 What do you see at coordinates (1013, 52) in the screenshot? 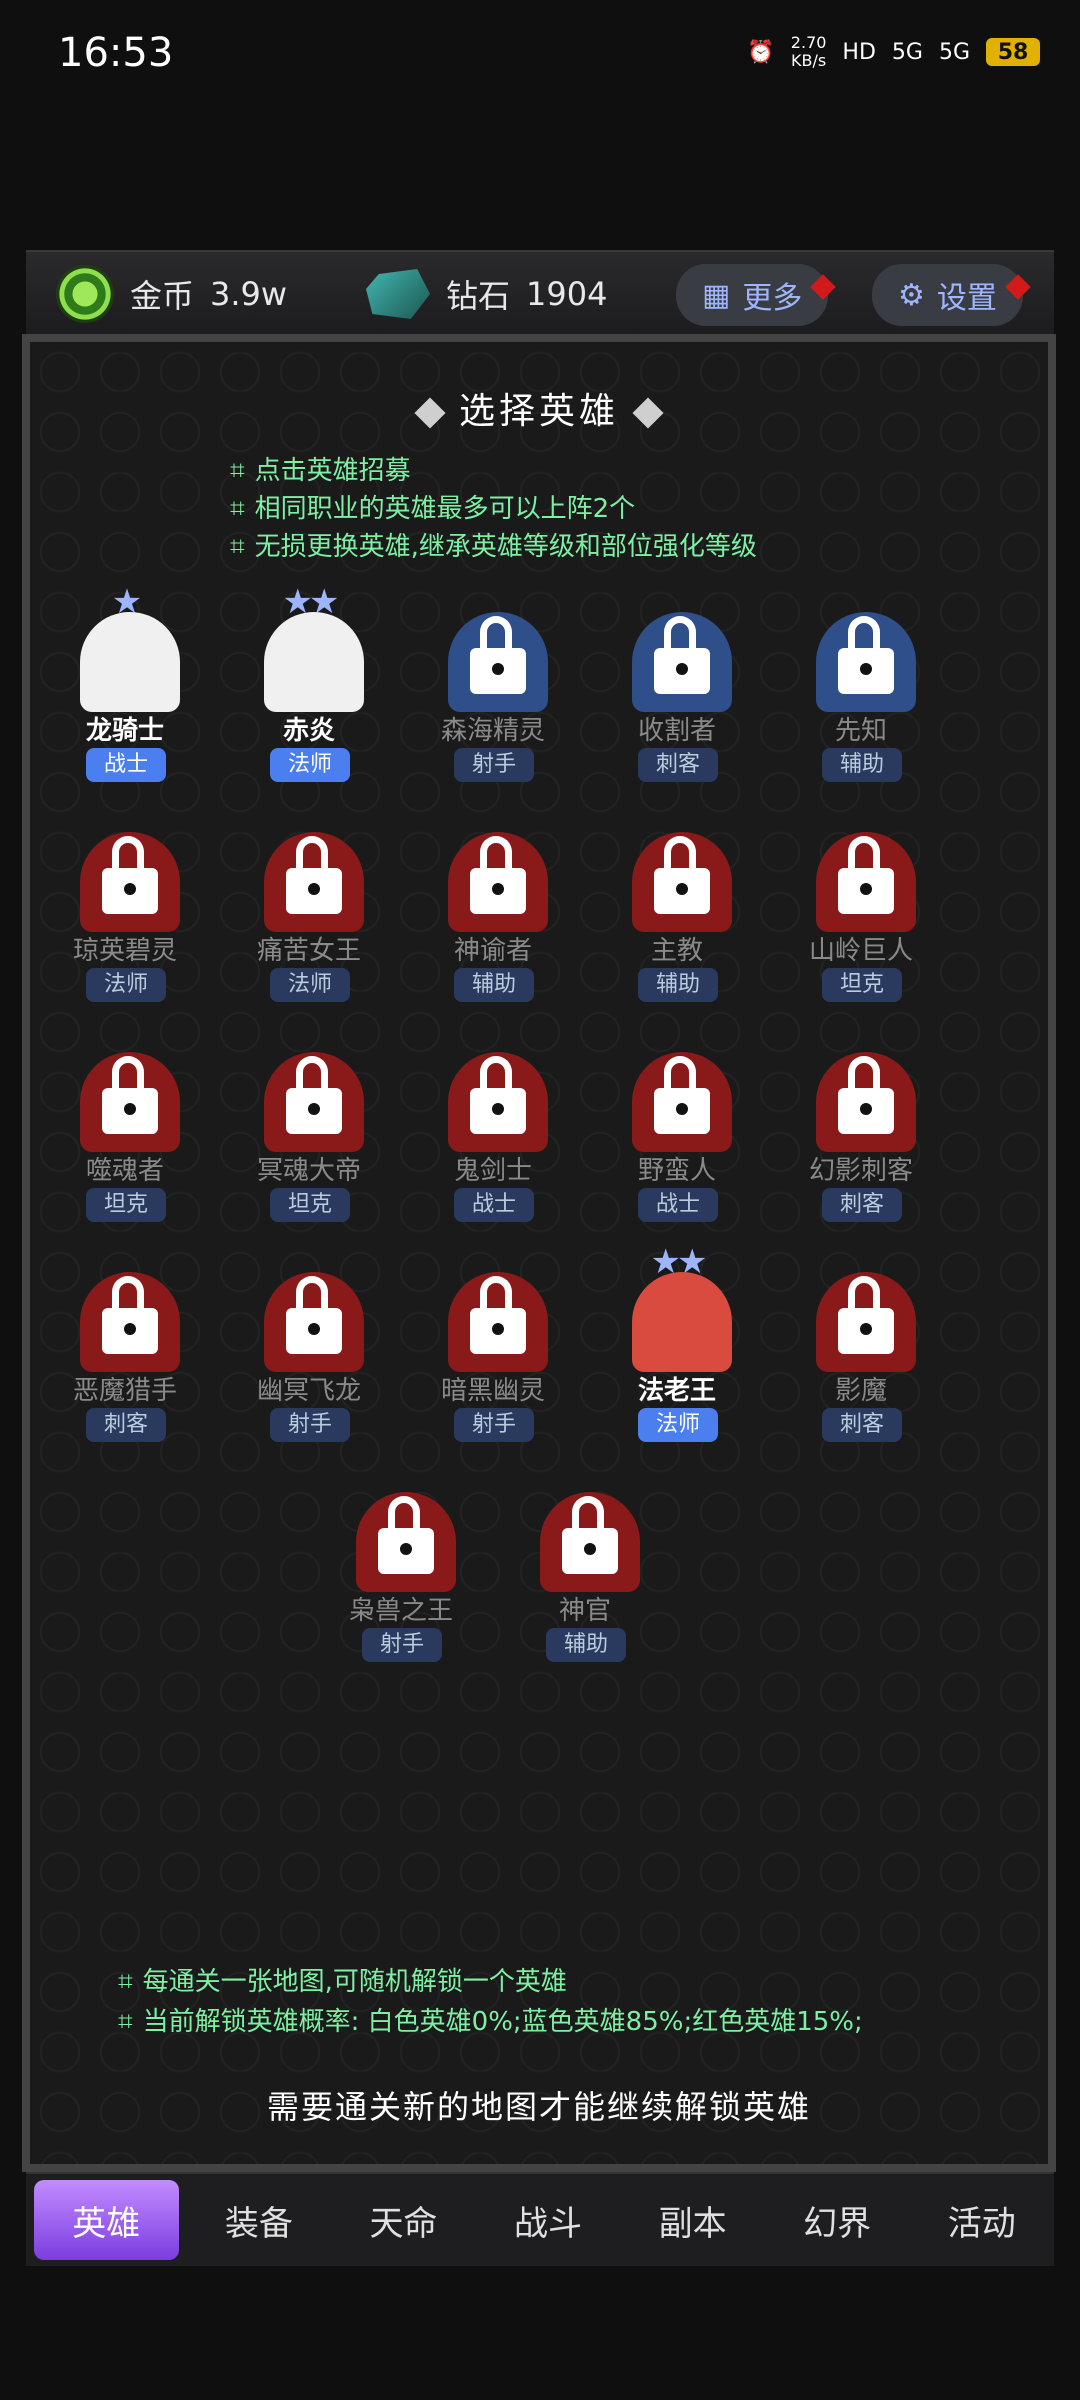
I see `battery-icon: 58` at bounding box center [1013, 52].